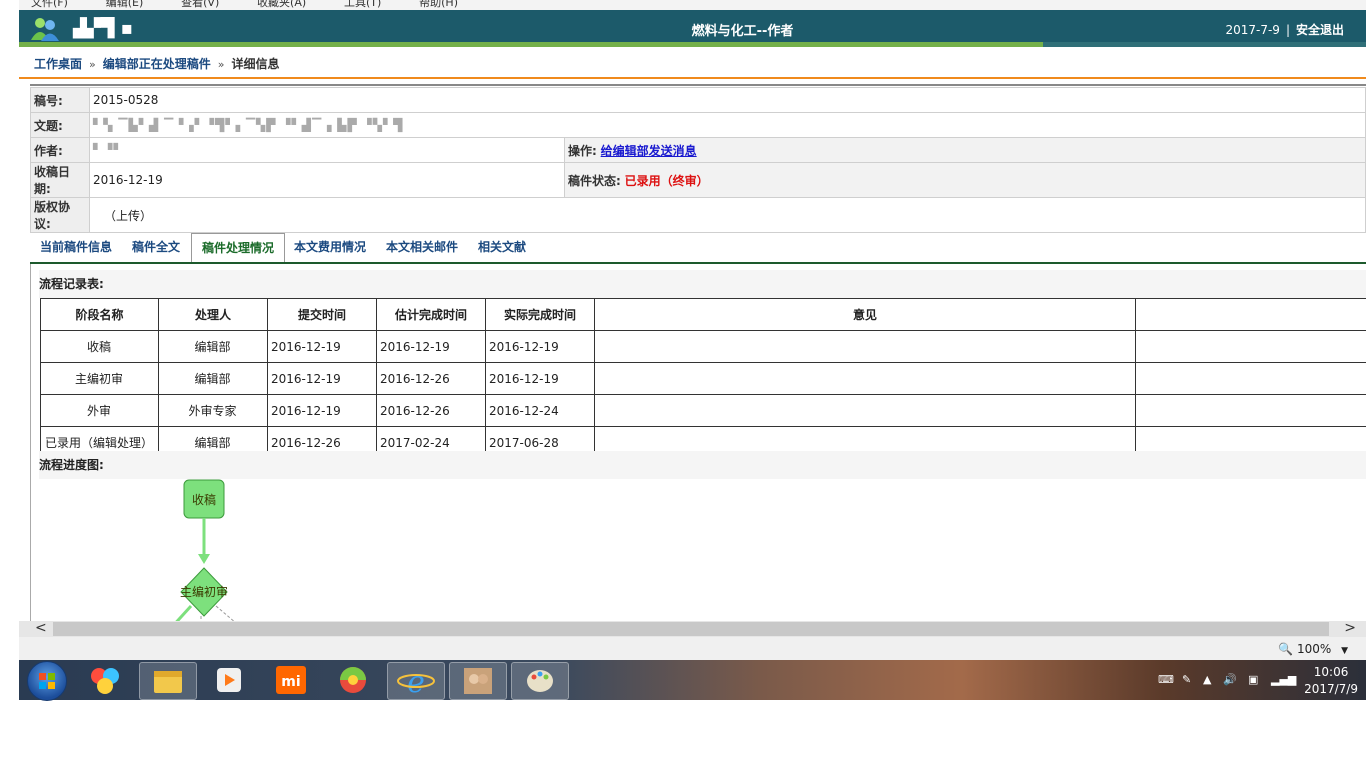  Describe the element at coordinates (478, 681) in the screenshot. I see `taskbar-photo-icon` at that location.